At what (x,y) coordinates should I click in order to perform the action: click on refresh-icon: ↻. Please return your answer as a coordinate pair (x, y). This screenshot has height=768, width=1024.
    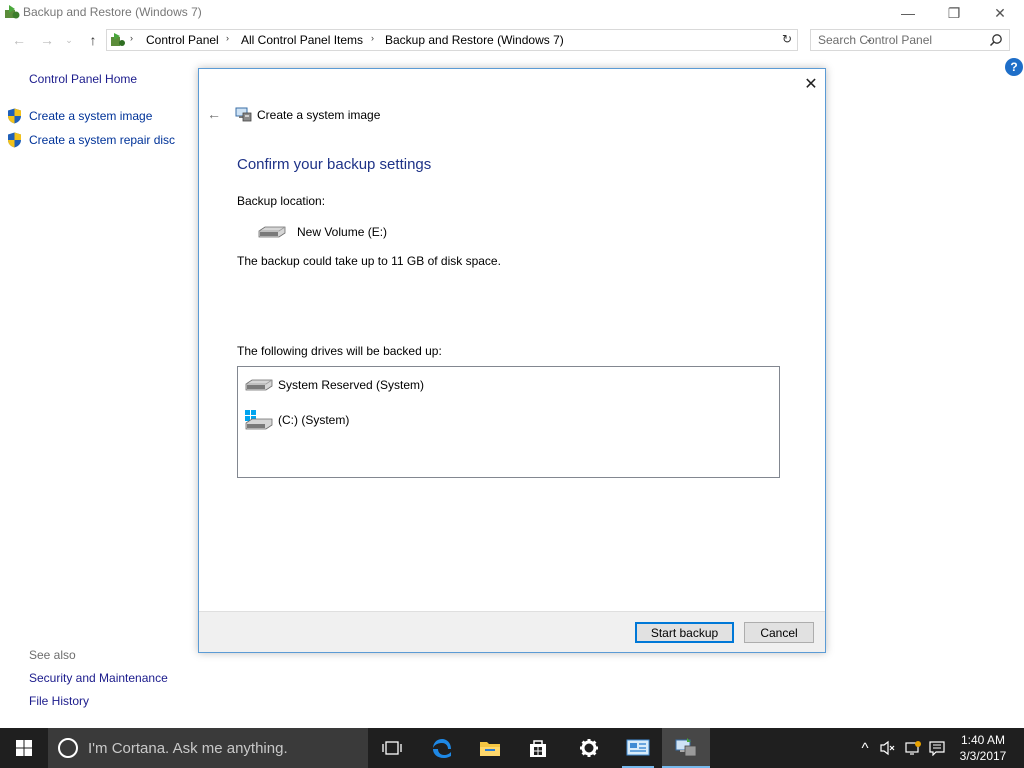
    Looking at the image, I should click on (787, 39).